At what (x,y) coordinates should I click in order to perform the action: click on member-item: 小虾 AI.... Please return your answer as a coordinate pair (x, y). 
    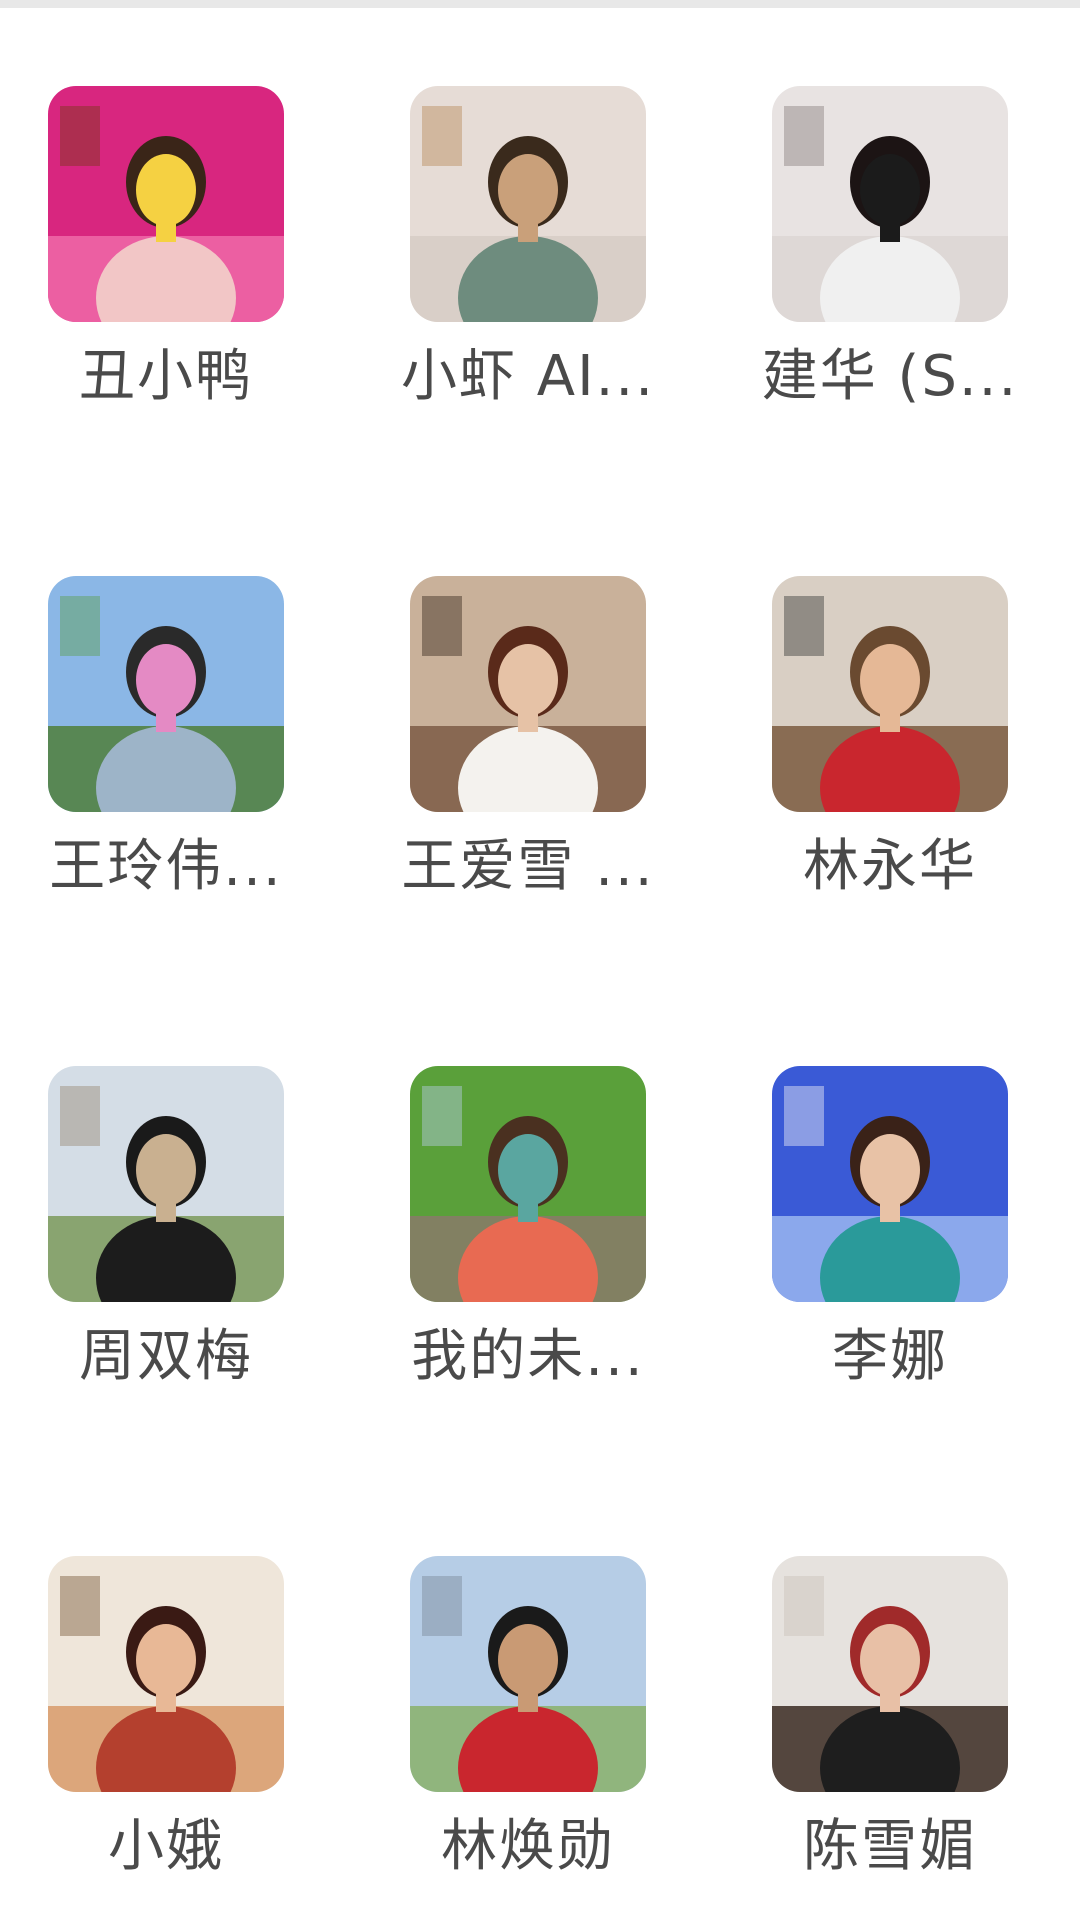
    Looking at the image, I should click on (512, 204).